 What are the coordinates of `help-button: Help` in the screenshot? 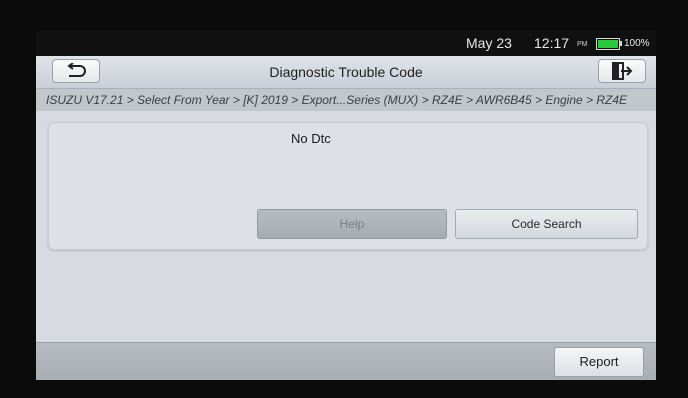 It's located at (352, 224).